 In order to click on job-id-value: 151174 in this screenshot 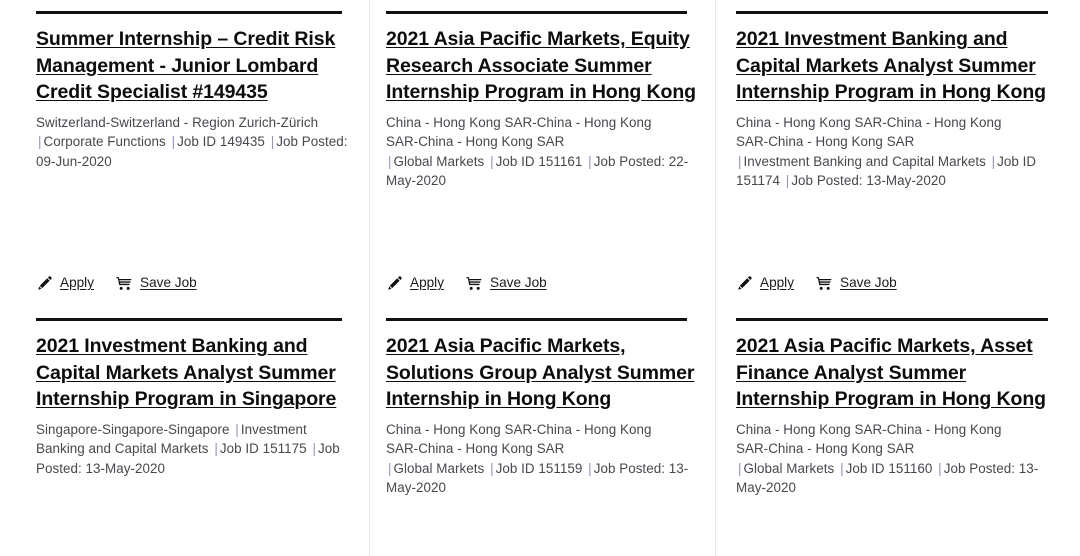, I will do `click(758, 180)`.